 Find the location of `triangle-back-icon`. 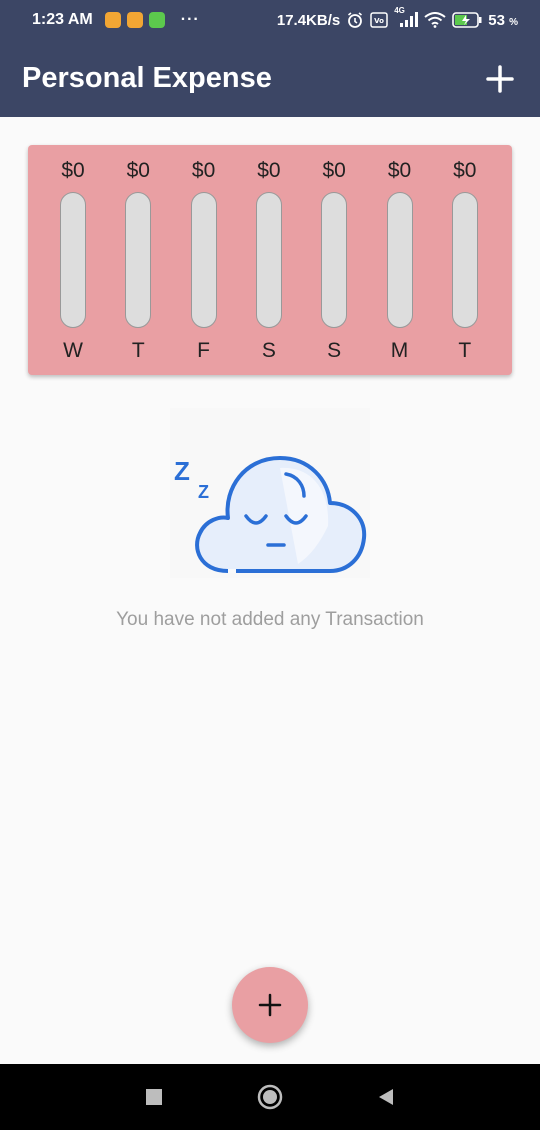

triangle-back-icon is located at coordinates (386, 1097).